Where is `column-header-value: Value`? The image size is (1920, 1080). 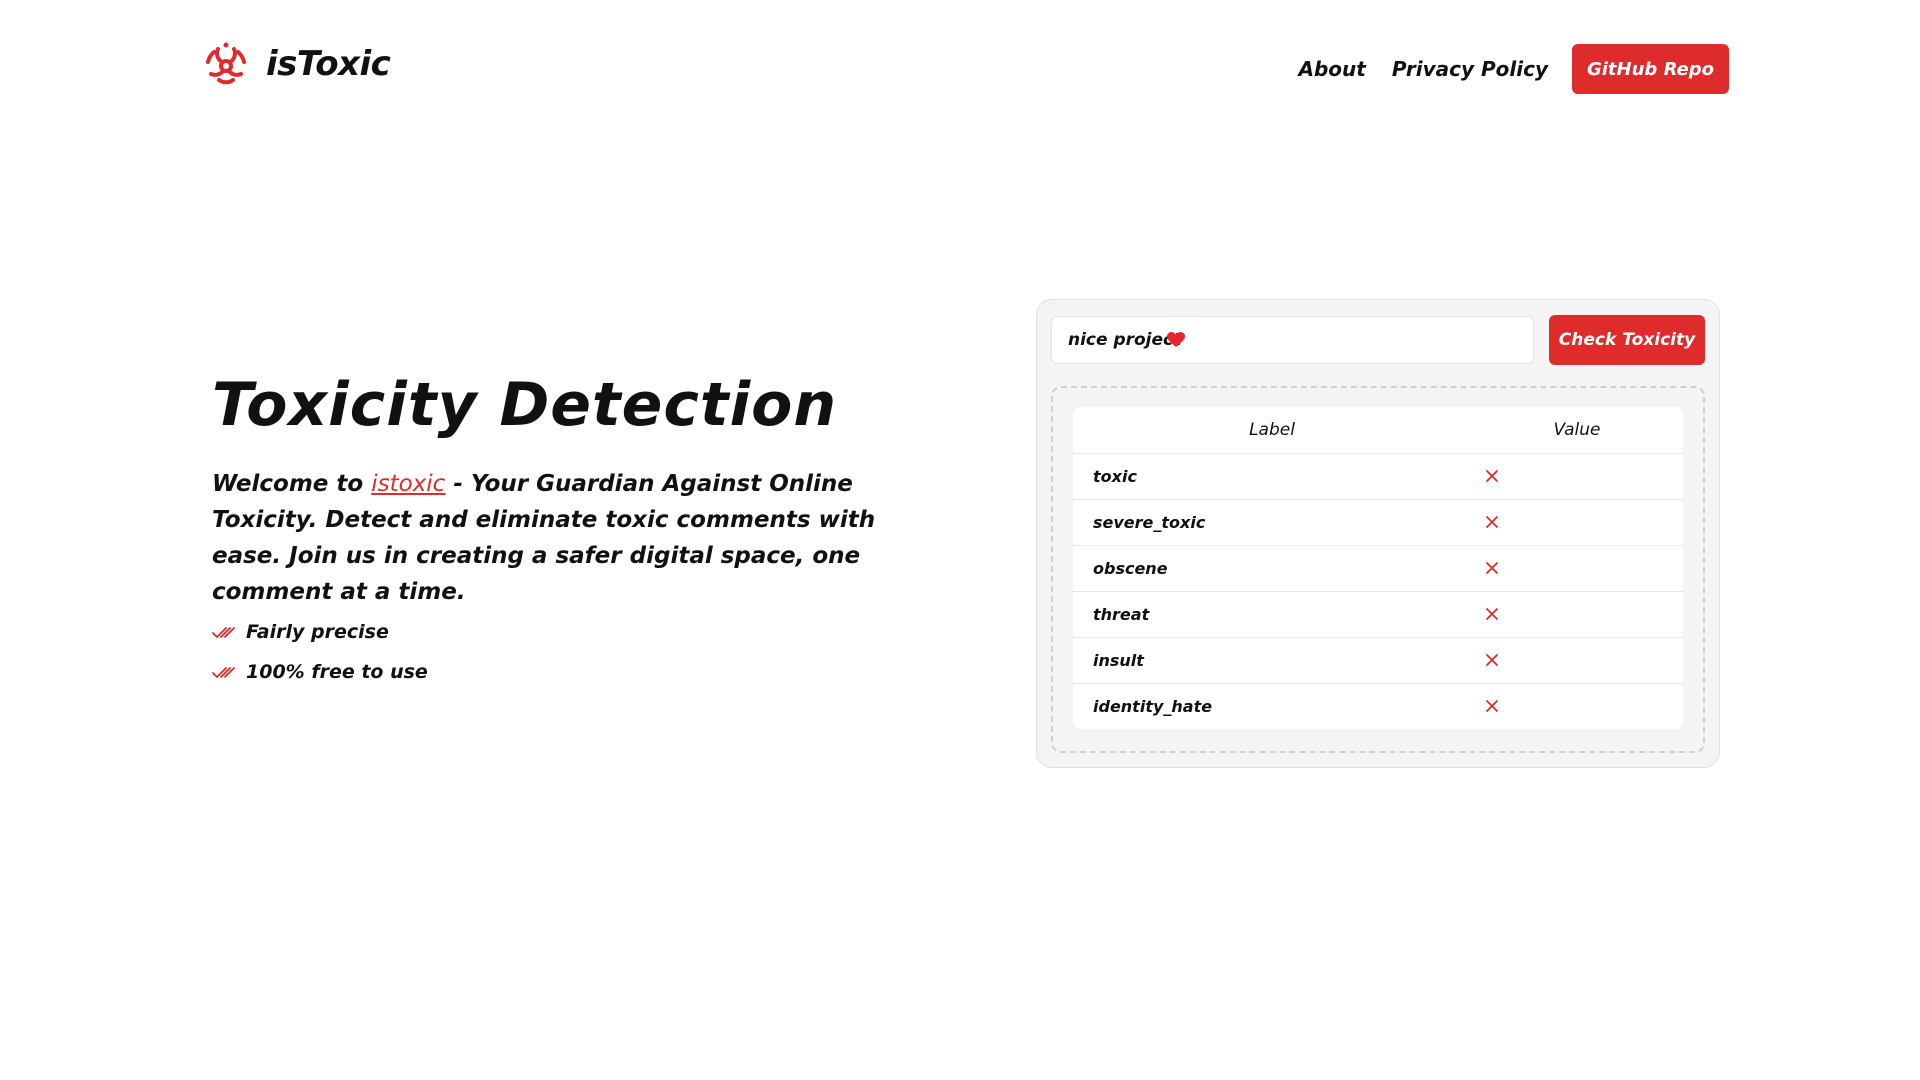
column-header-value: Value is located at coordinates (1577, 430).